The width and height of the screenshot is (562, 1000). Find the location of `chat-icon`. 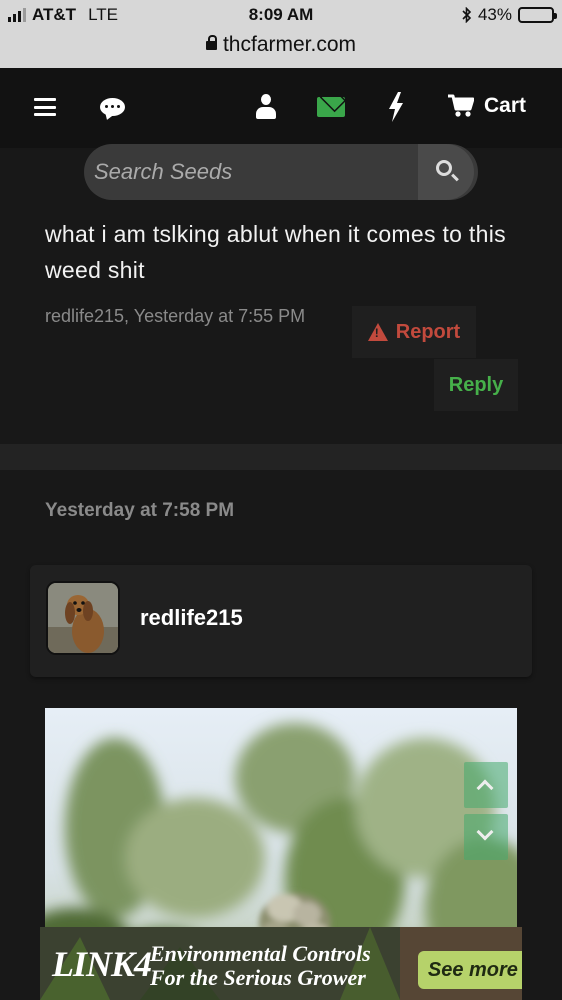

chat-icon is located at coordinates (112, 107).